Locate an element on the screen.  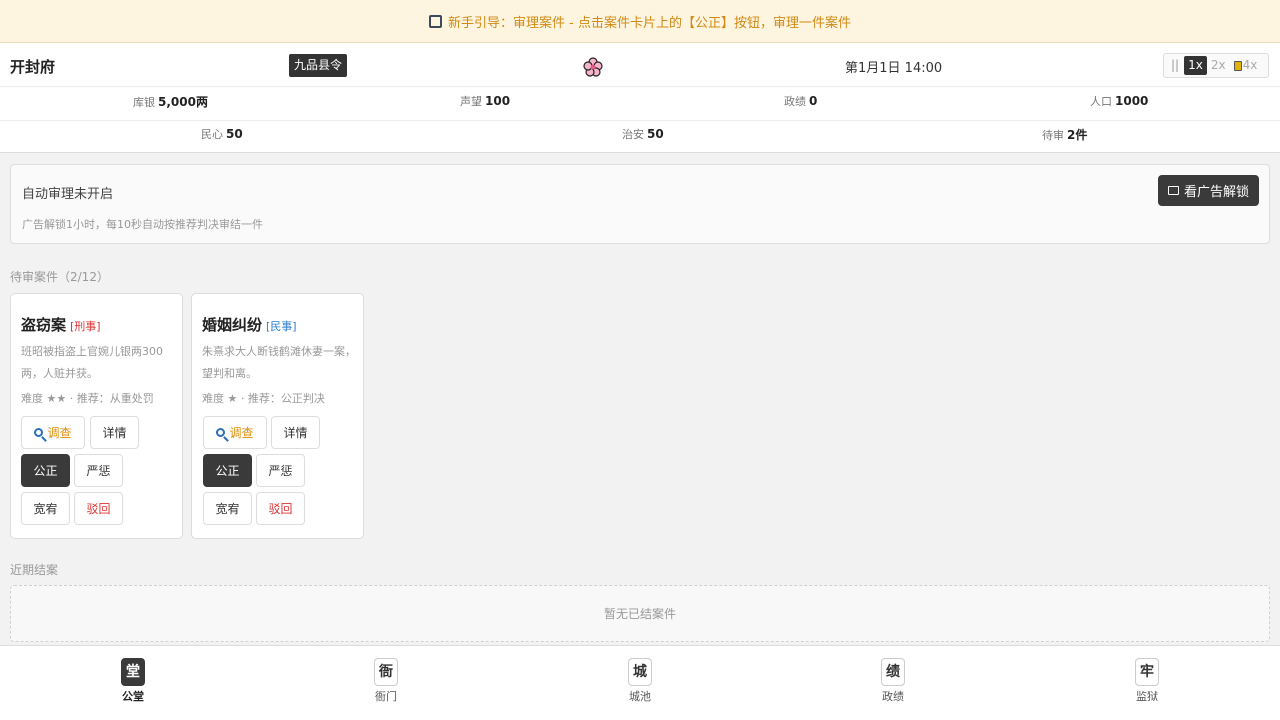
speed-4x-button: 4x is located at coordinates (1246, 65).